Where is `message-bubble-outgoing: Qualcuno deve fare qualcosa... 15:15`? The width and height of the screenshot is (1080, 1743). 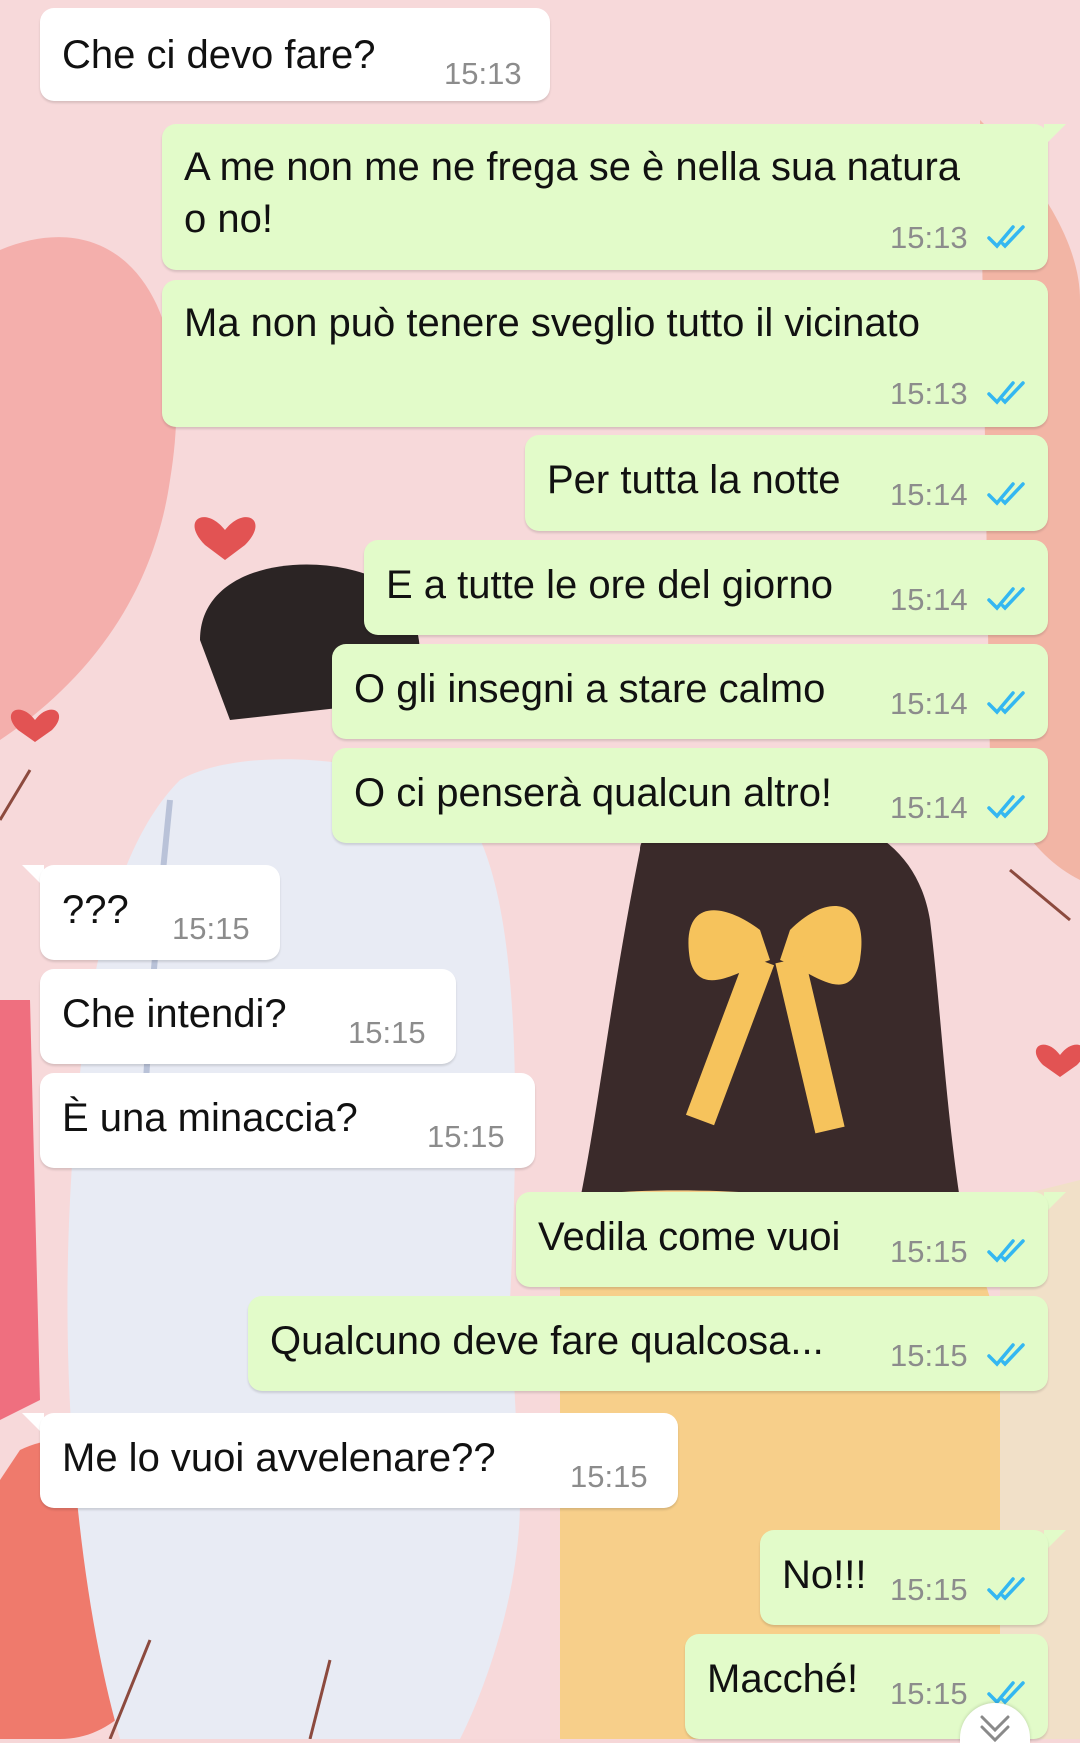
message-bubble-outgoing: Qualcuno deve fare qualcosa... 15:15 is located at coordinates (648, 1343).